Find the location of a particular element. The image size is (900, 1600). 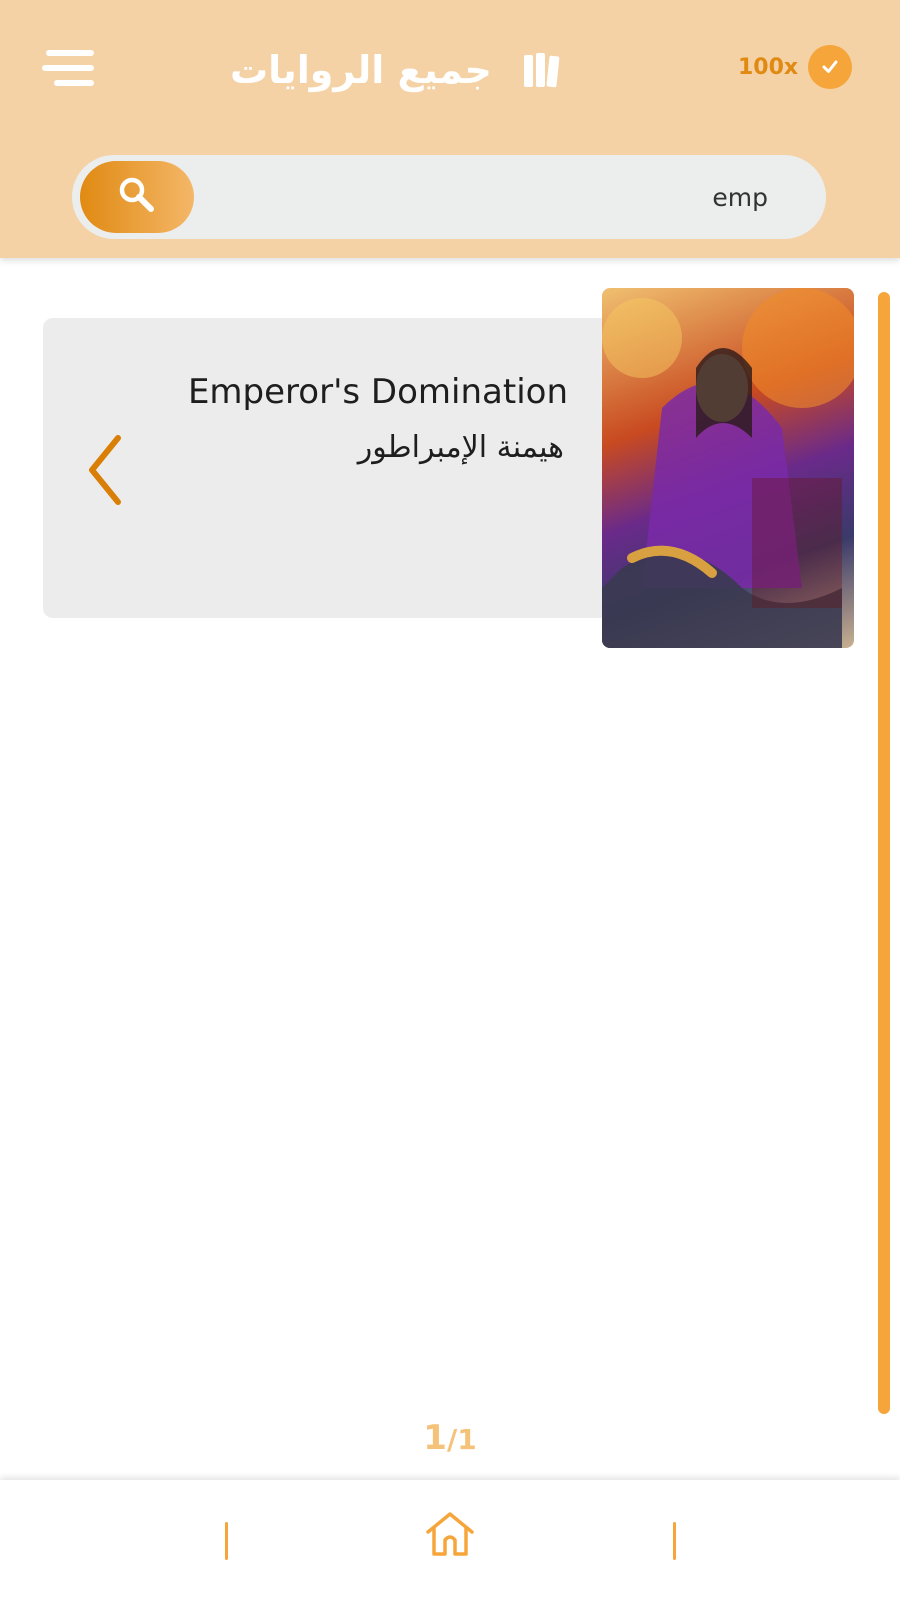

coin-balance: 100x is located at coordinates (795, 67).